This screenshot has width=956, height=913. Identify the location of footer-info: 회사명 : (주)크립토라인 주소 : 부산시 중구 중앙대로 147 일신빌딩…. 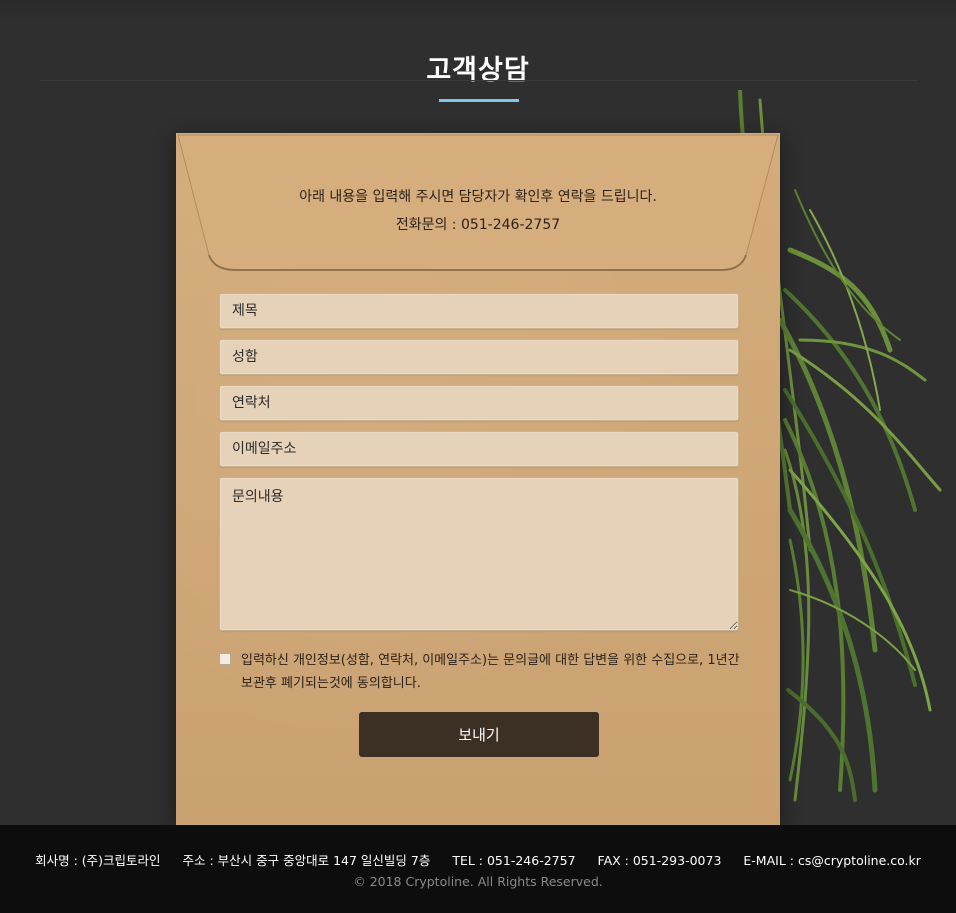
(478, 859).